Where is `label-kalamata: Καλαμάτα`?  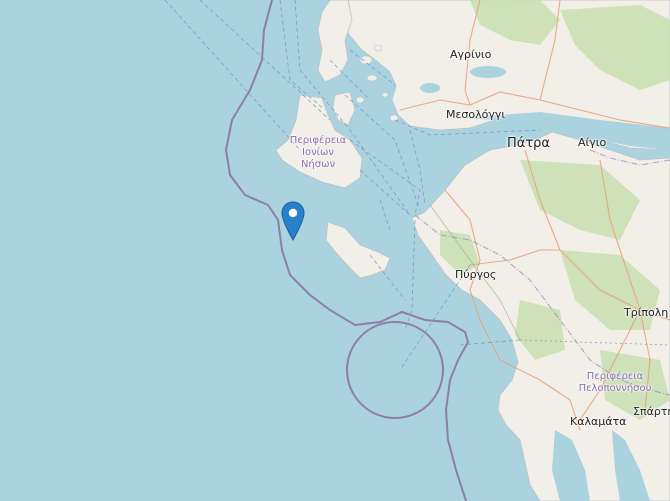
label-kalamata: Καλαμάτα is located at coordinates (598, 421).